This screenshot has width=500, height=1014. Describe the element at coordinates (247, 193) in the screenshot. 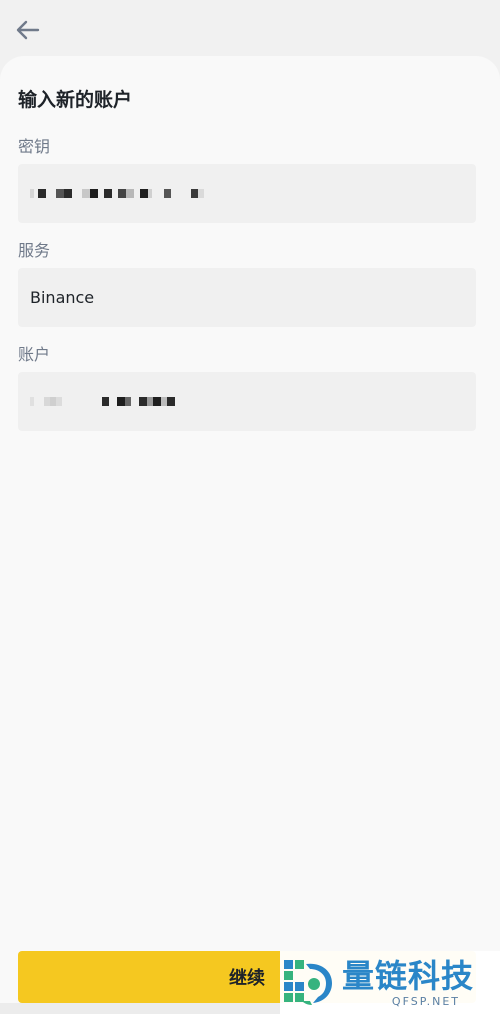

I see `secret-key-field` at that location.